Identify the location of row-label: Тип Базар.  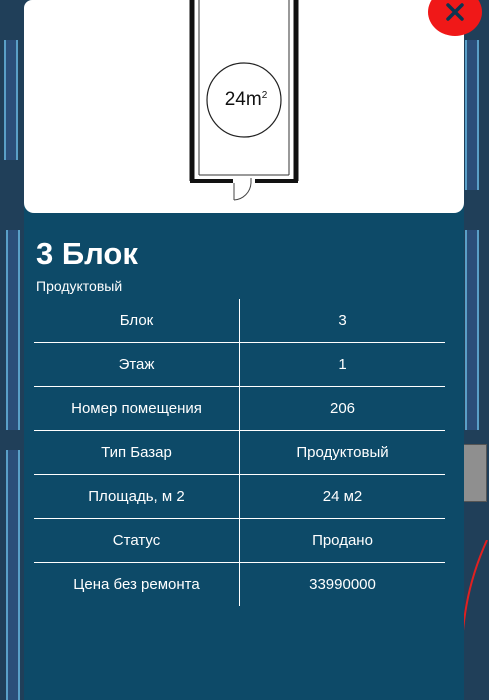
(137, 452).